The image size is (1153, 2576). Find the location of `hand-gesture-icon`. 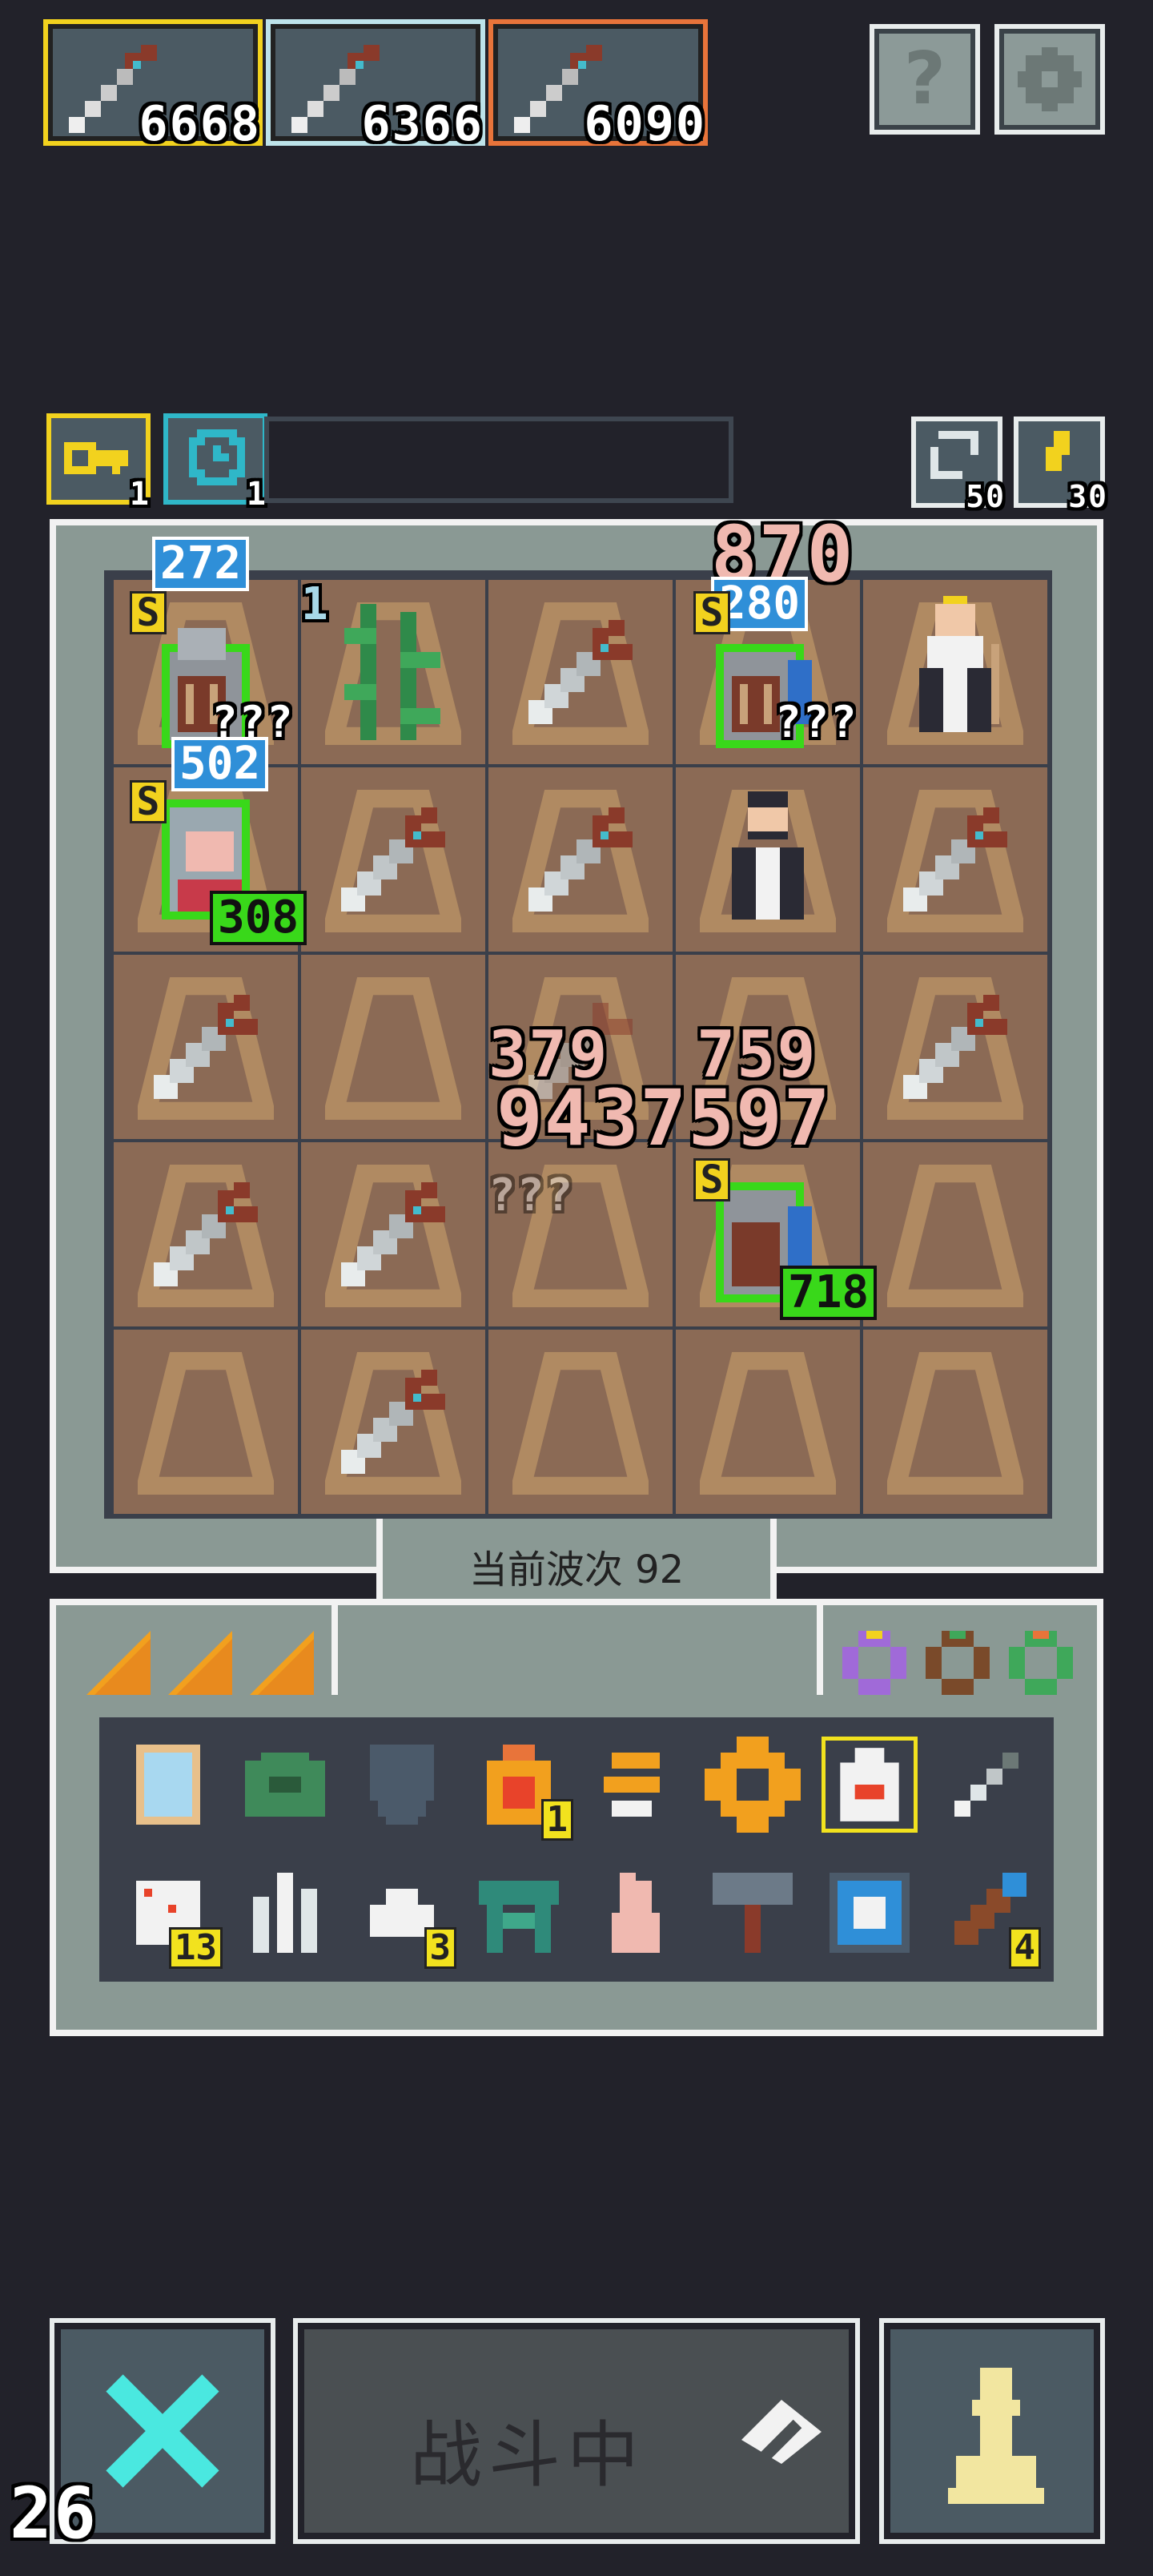

hand-gesture-icon is located at coordinates (636, 1913).